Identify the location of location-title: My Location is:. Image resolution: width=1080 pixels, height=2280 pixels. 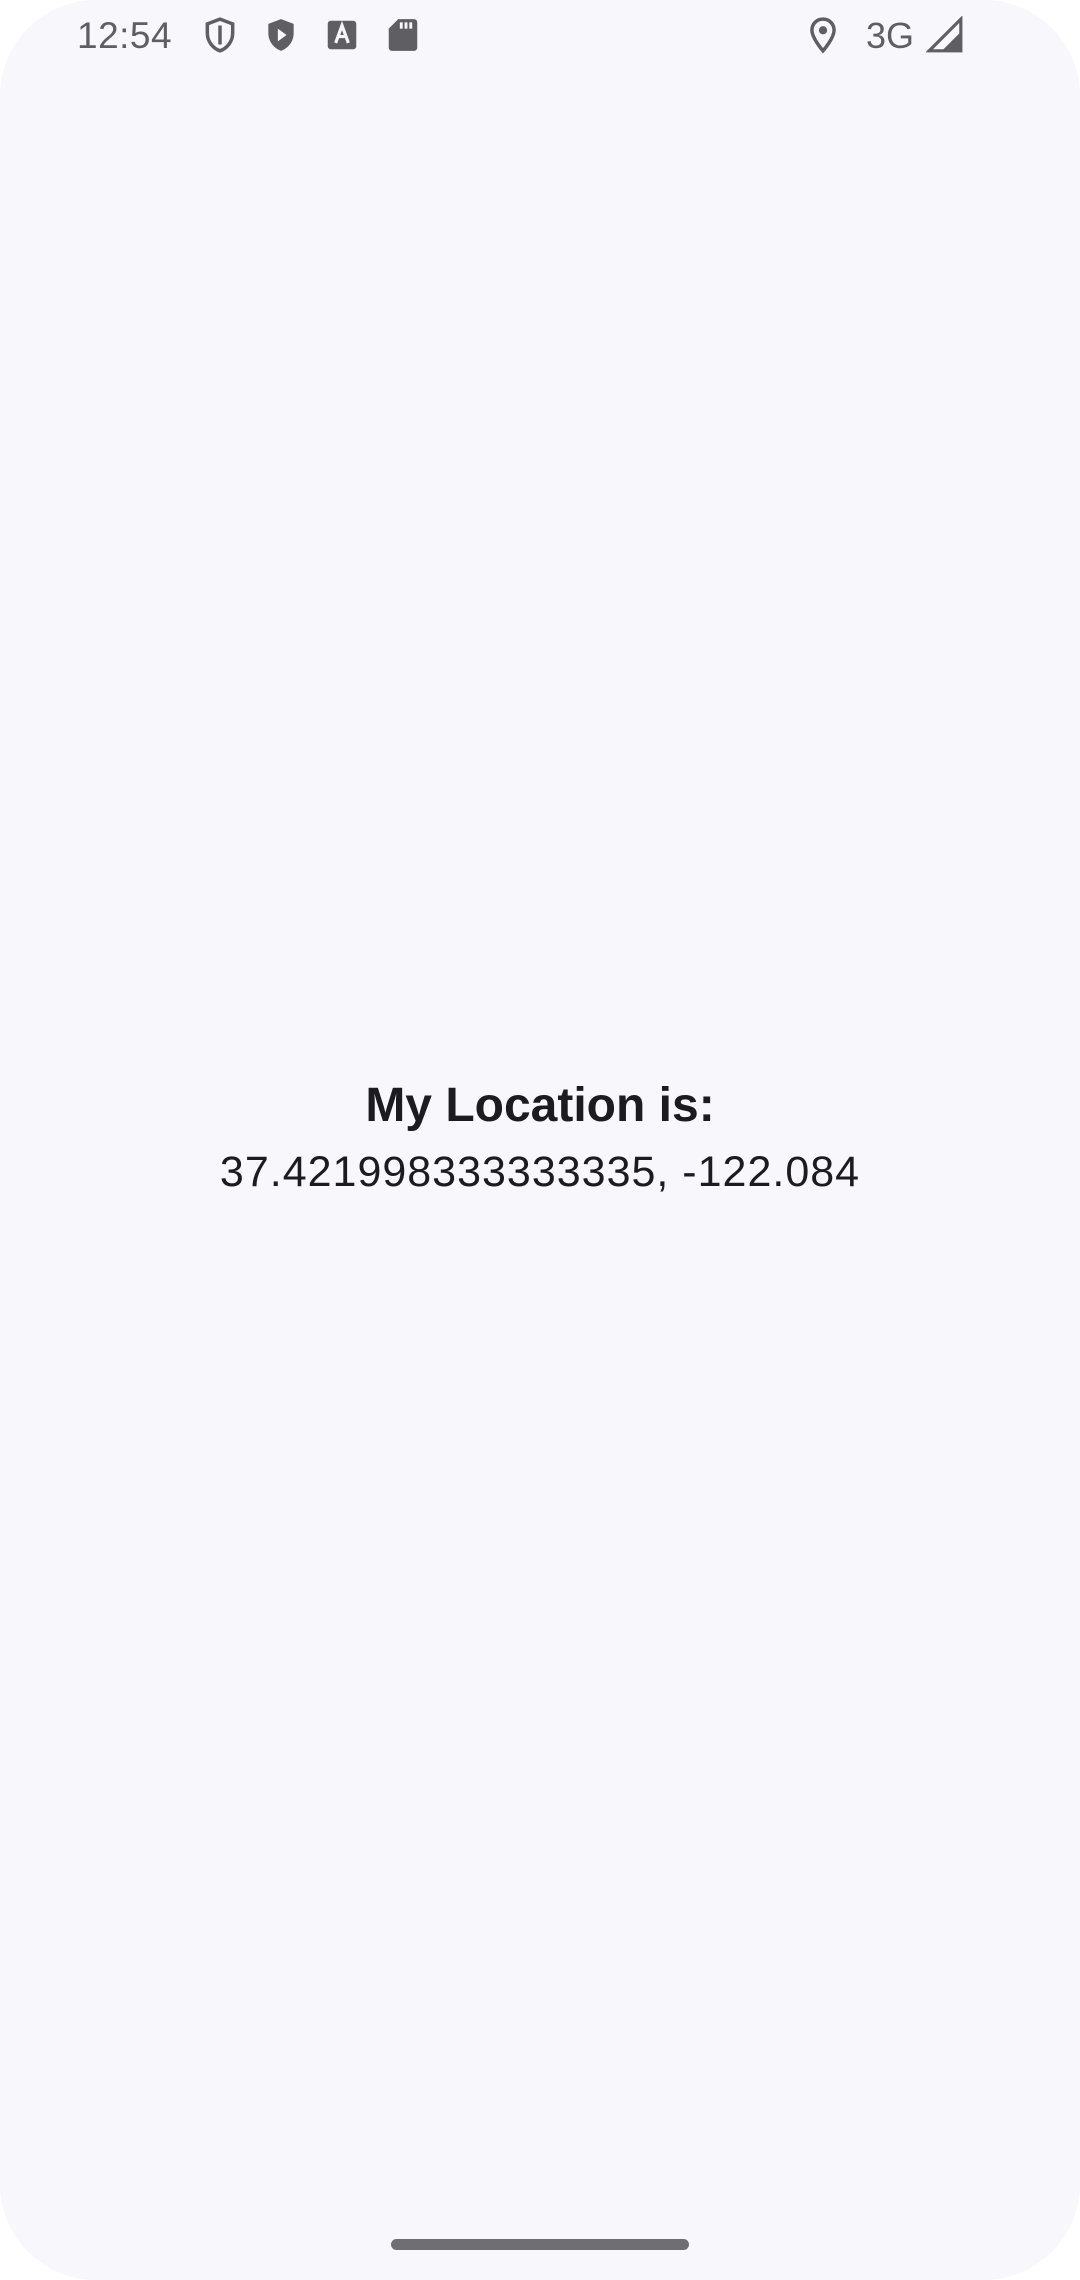
(540, 1105).